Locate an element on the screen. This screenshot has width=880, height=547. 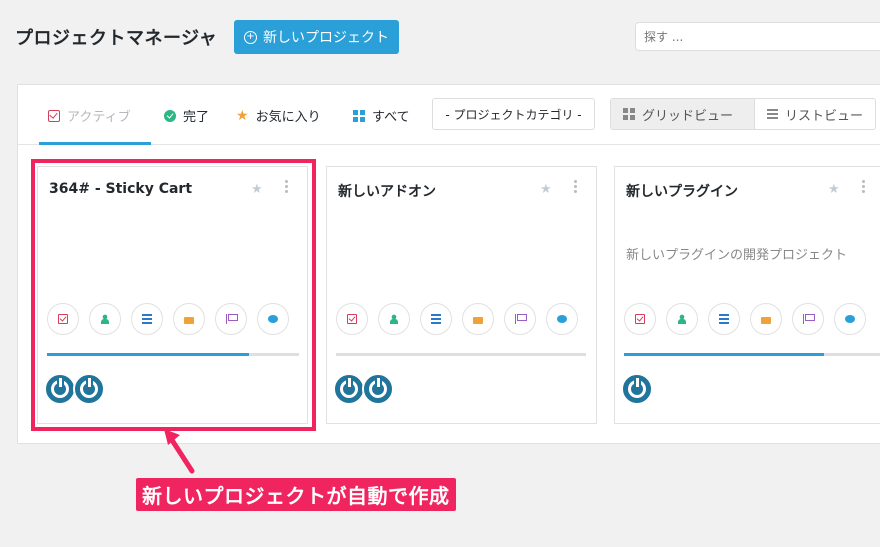
list-view-label: リストビュー is located at coordinates (824, 116).